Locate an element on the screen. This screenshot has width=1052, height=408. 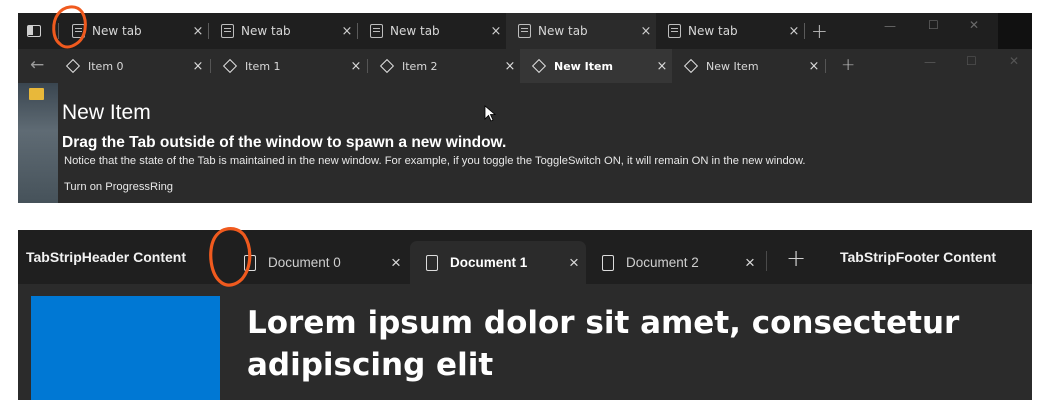
outer-tab-3: New tab × is located at coordinates (581, 31).